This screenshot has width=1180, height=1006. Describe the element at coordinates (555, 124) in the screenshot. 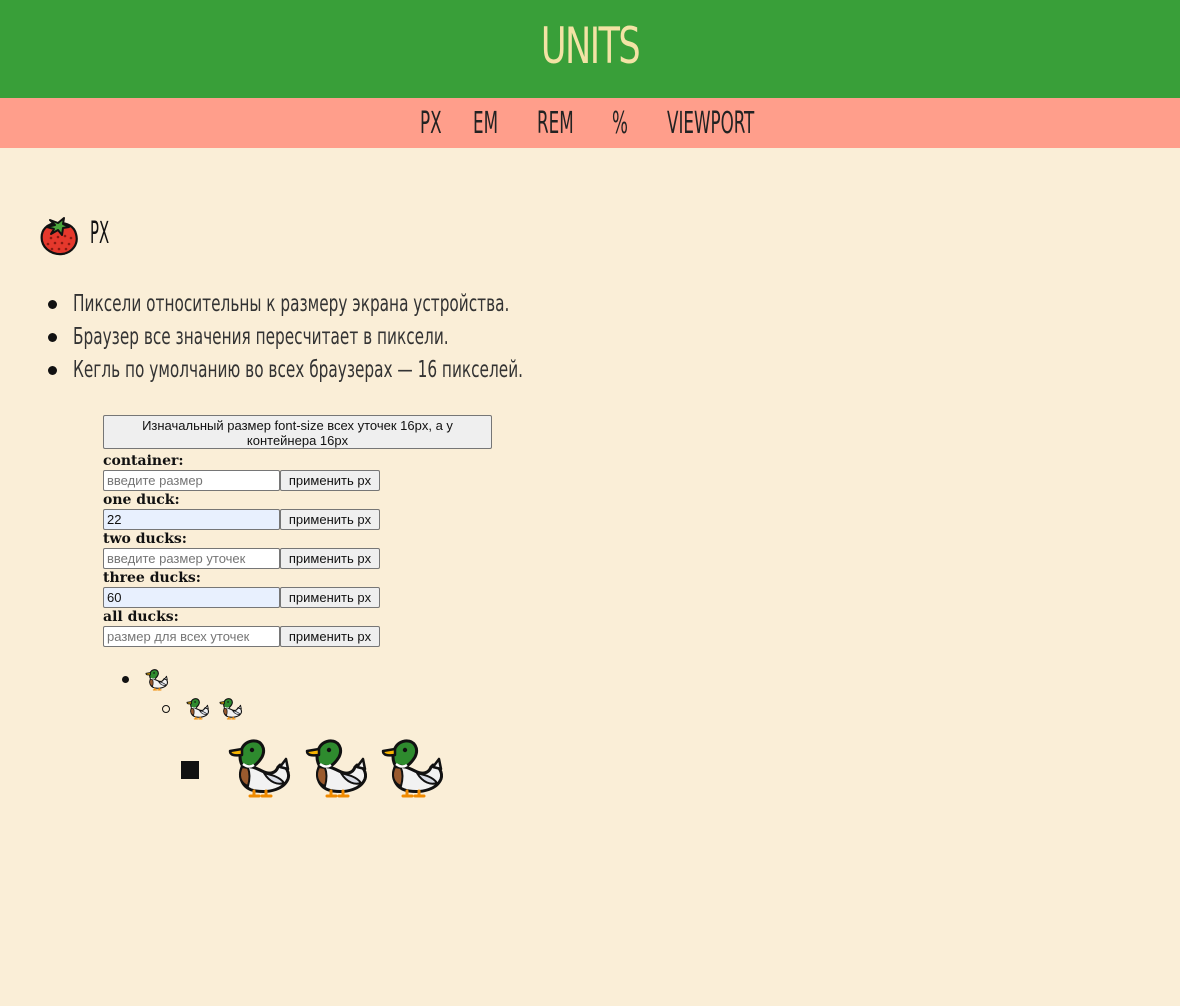

I see `nav-link-rem: REM` at that location.